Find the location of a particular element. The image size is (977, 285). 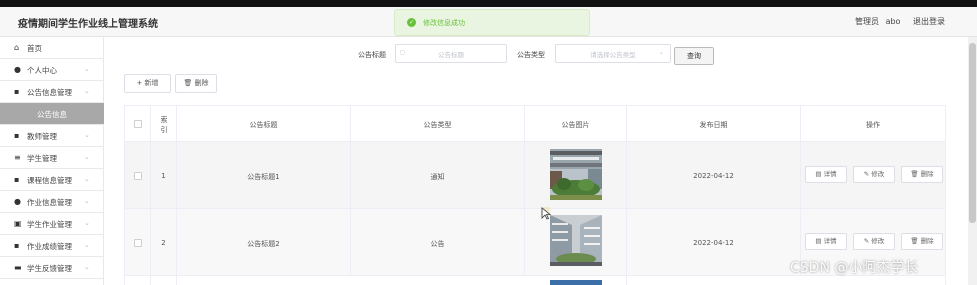

sidebar-item-label: 个人中心 is located at coordinates (42, 70).